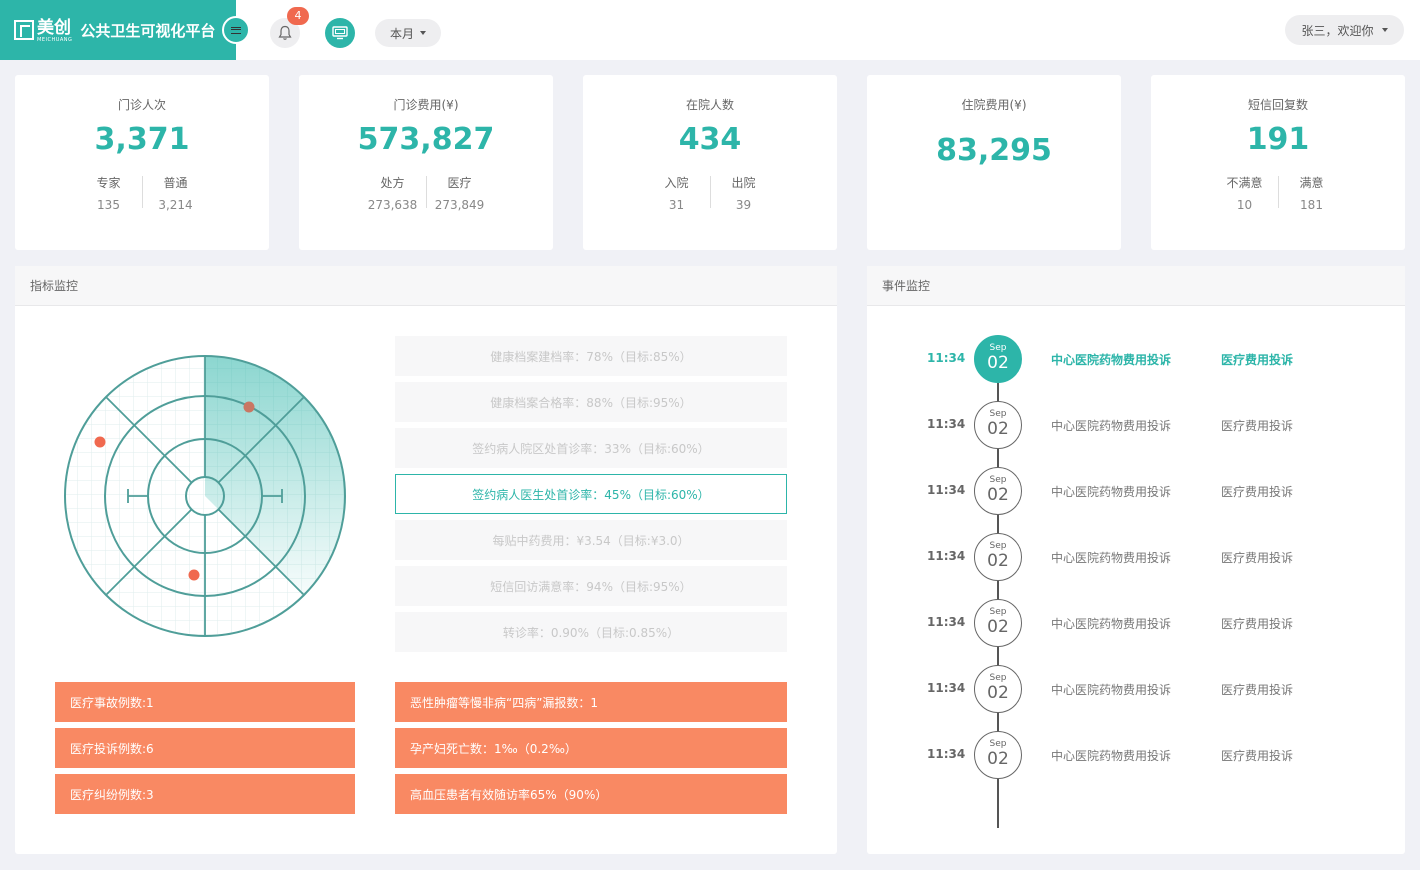 The image size is (1420, 870). What do you see at coordinates (175, 183) in the screenshot?
I see `stat-sub-label: 普通` at bounding box center [175, 183].